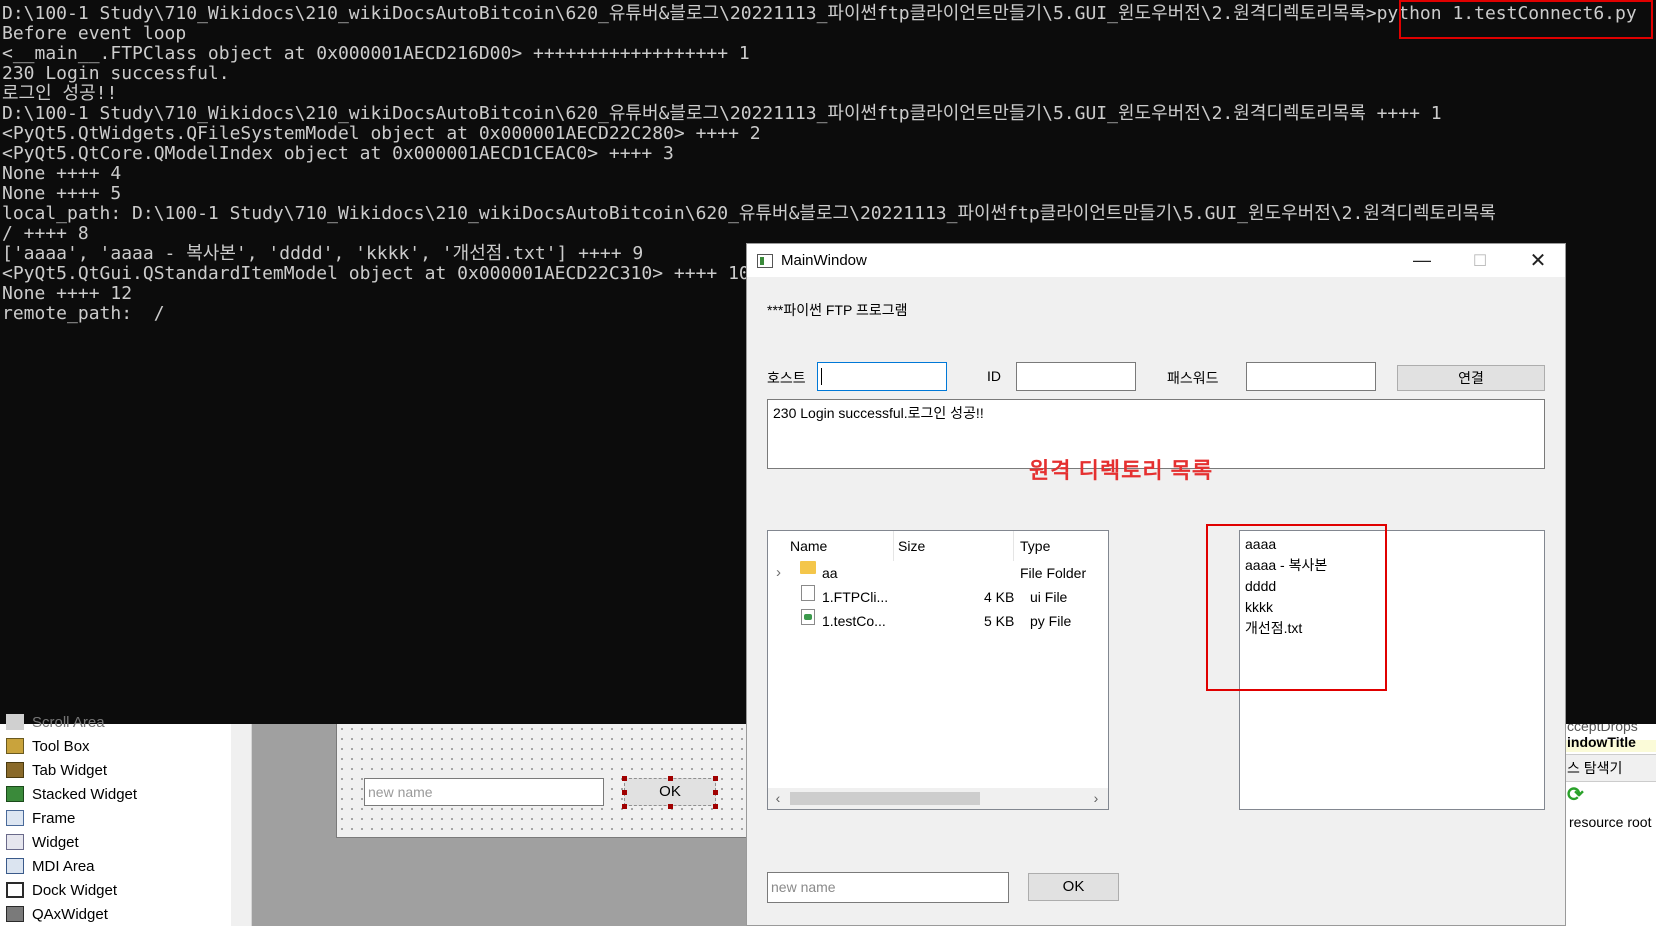 This screenshot has height=926, width=1656. Describe the element at coordinates (1049, 597) in the screenshot. I see `file-type: ui File` at that location.